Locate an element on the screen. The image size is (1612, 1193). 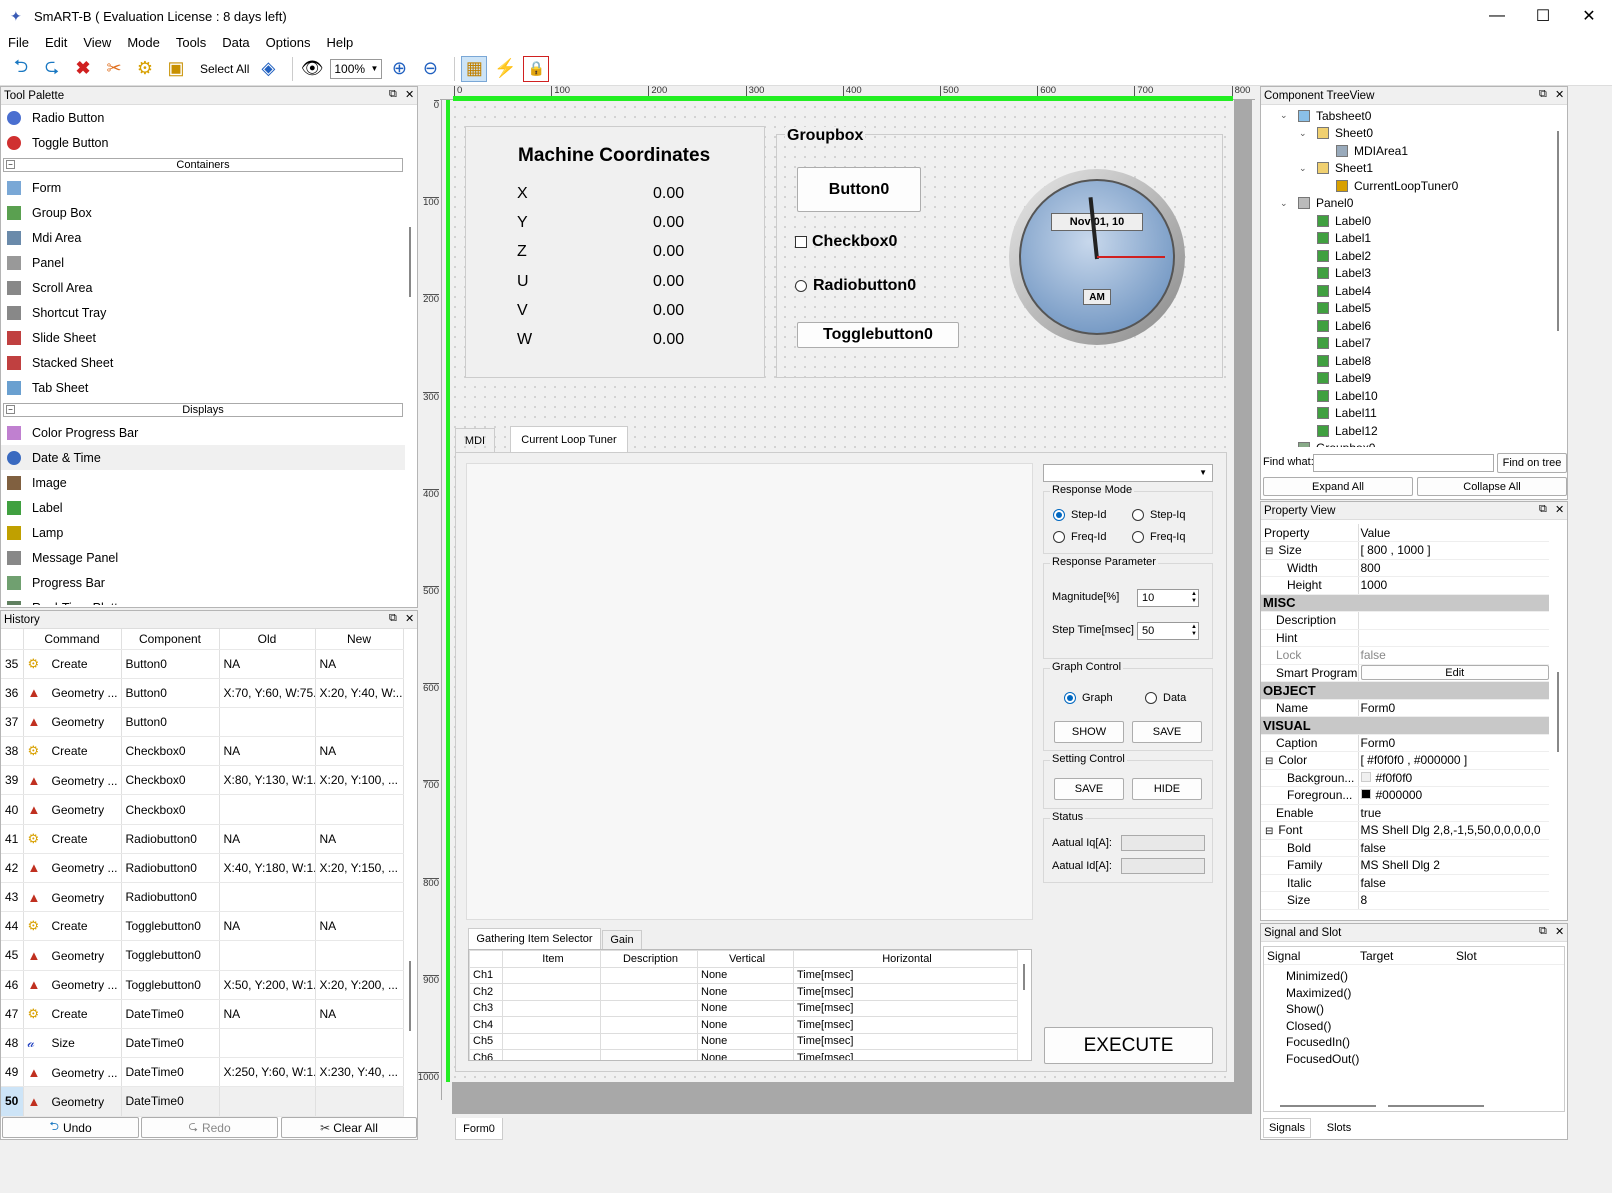
redo-button: ⮎ Redo is located at coordinates (209, 1127).